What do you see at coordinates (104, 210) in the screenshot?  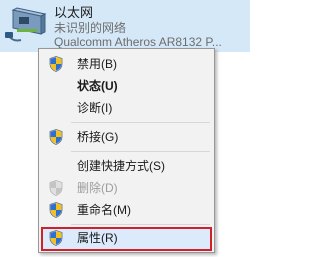 I see `menu-item-label: 重命名(M)` at bounding box center [104, 210].